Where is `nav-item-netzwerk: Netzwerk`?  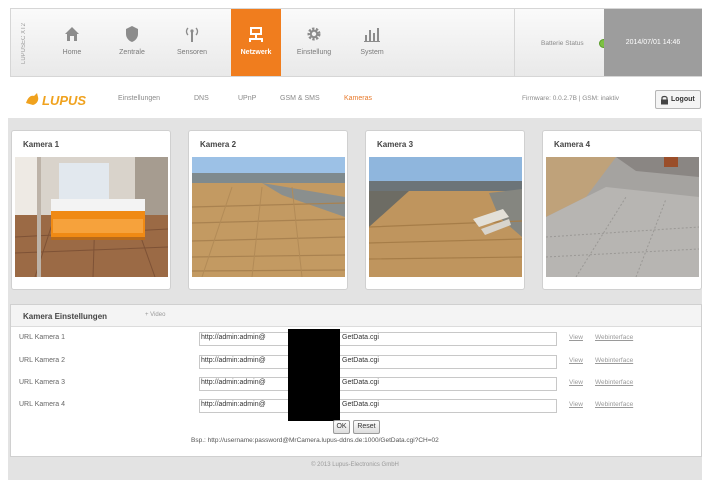 nav-item-netzwerk: Netzwerk is located at coordinates (256, 42).